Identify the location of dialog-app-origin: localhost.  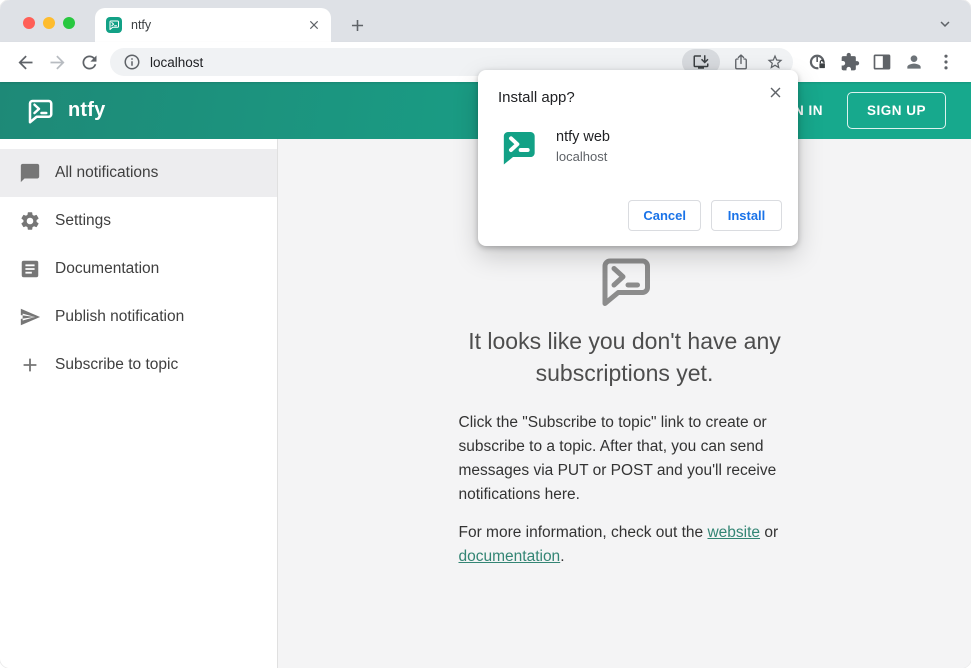
(582, 156).